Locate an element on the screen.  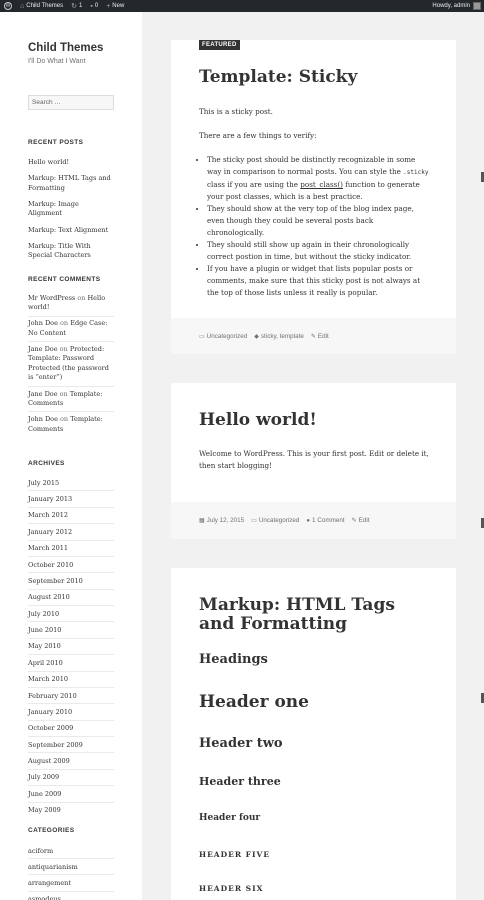
list-item: antiquarianism is located at coordinates (71, 866).